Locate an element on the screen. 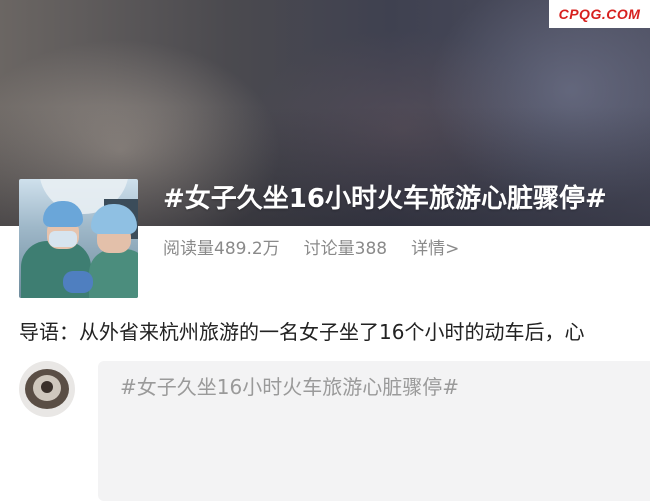 This screenshot has height=501, width=650. topic-intro: 导语：从外省来杭州旅游的一名女子坐了16个小时的动车后，心 is located at coordinates (302, 332).